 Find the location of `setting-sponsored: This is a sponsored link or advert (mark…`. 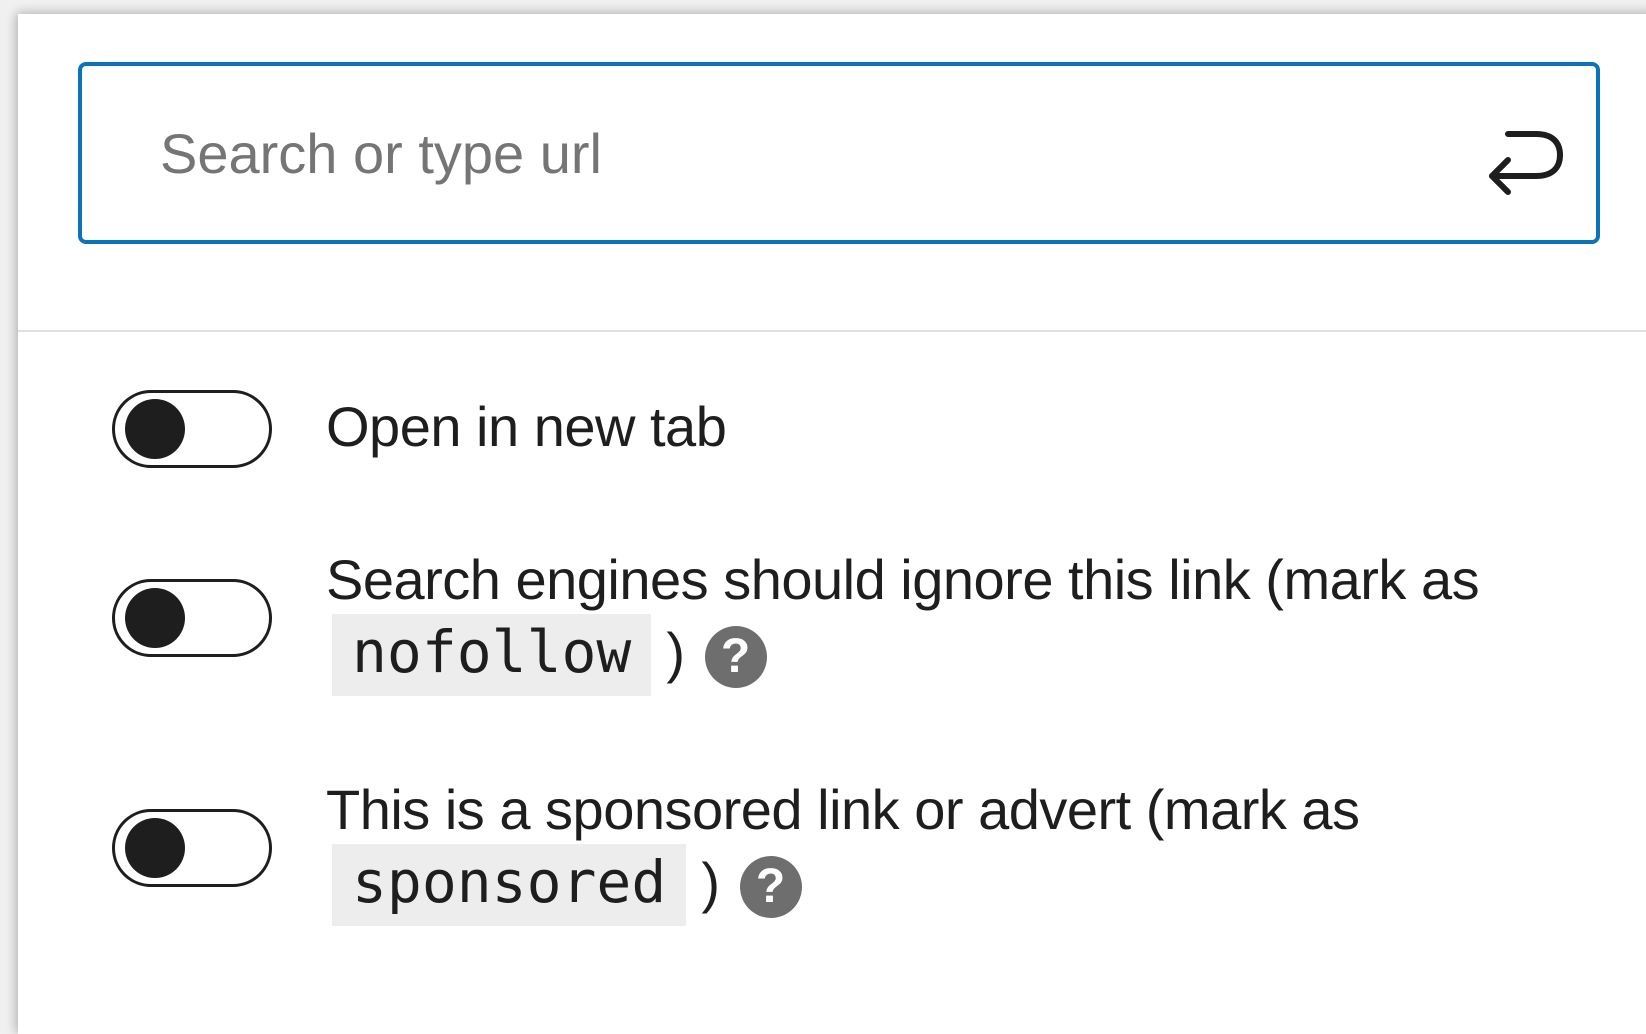

setting-sponsored: This is a sponsored link or advert (mark… is located at coordinates (852, 858).